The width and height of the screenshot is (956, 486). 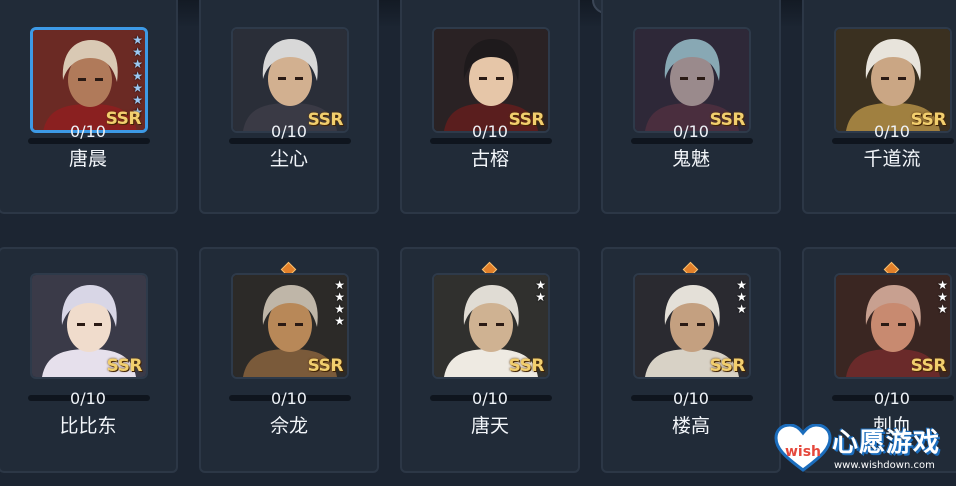 What do you see at coordinates (87, 159) in the screenshot?
I see `character-name: 唐晨` at bounding box center [87, 159].